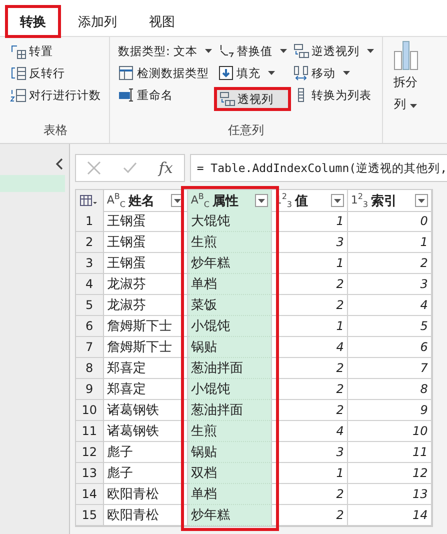 This screenshot has width=447, height=534. I want to click on replace-icon, so click(226, 51).